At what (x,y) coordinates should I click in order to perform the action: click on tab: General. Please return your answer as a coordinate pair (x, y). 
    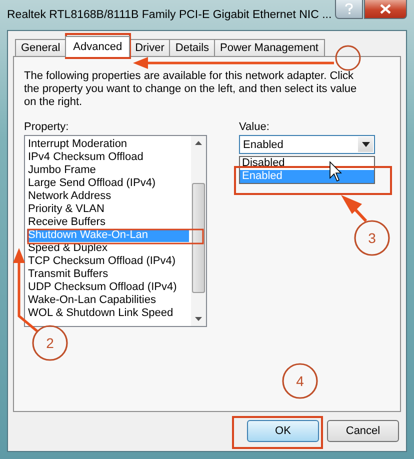
    Looking at the image, I should click on (40, 47).